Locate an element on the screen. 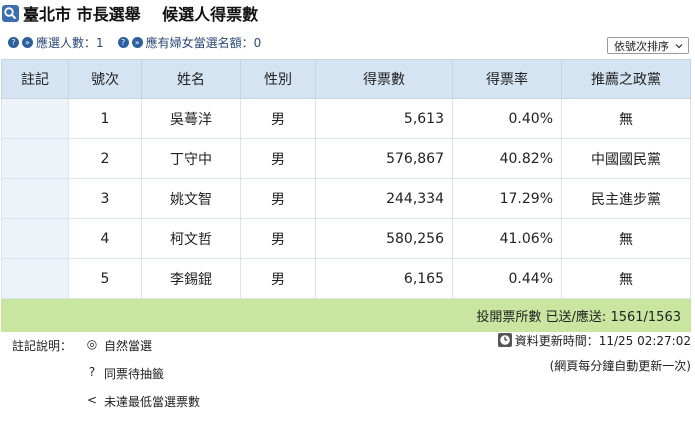  header-gender: 性別 is located at coordinates (278, 79).